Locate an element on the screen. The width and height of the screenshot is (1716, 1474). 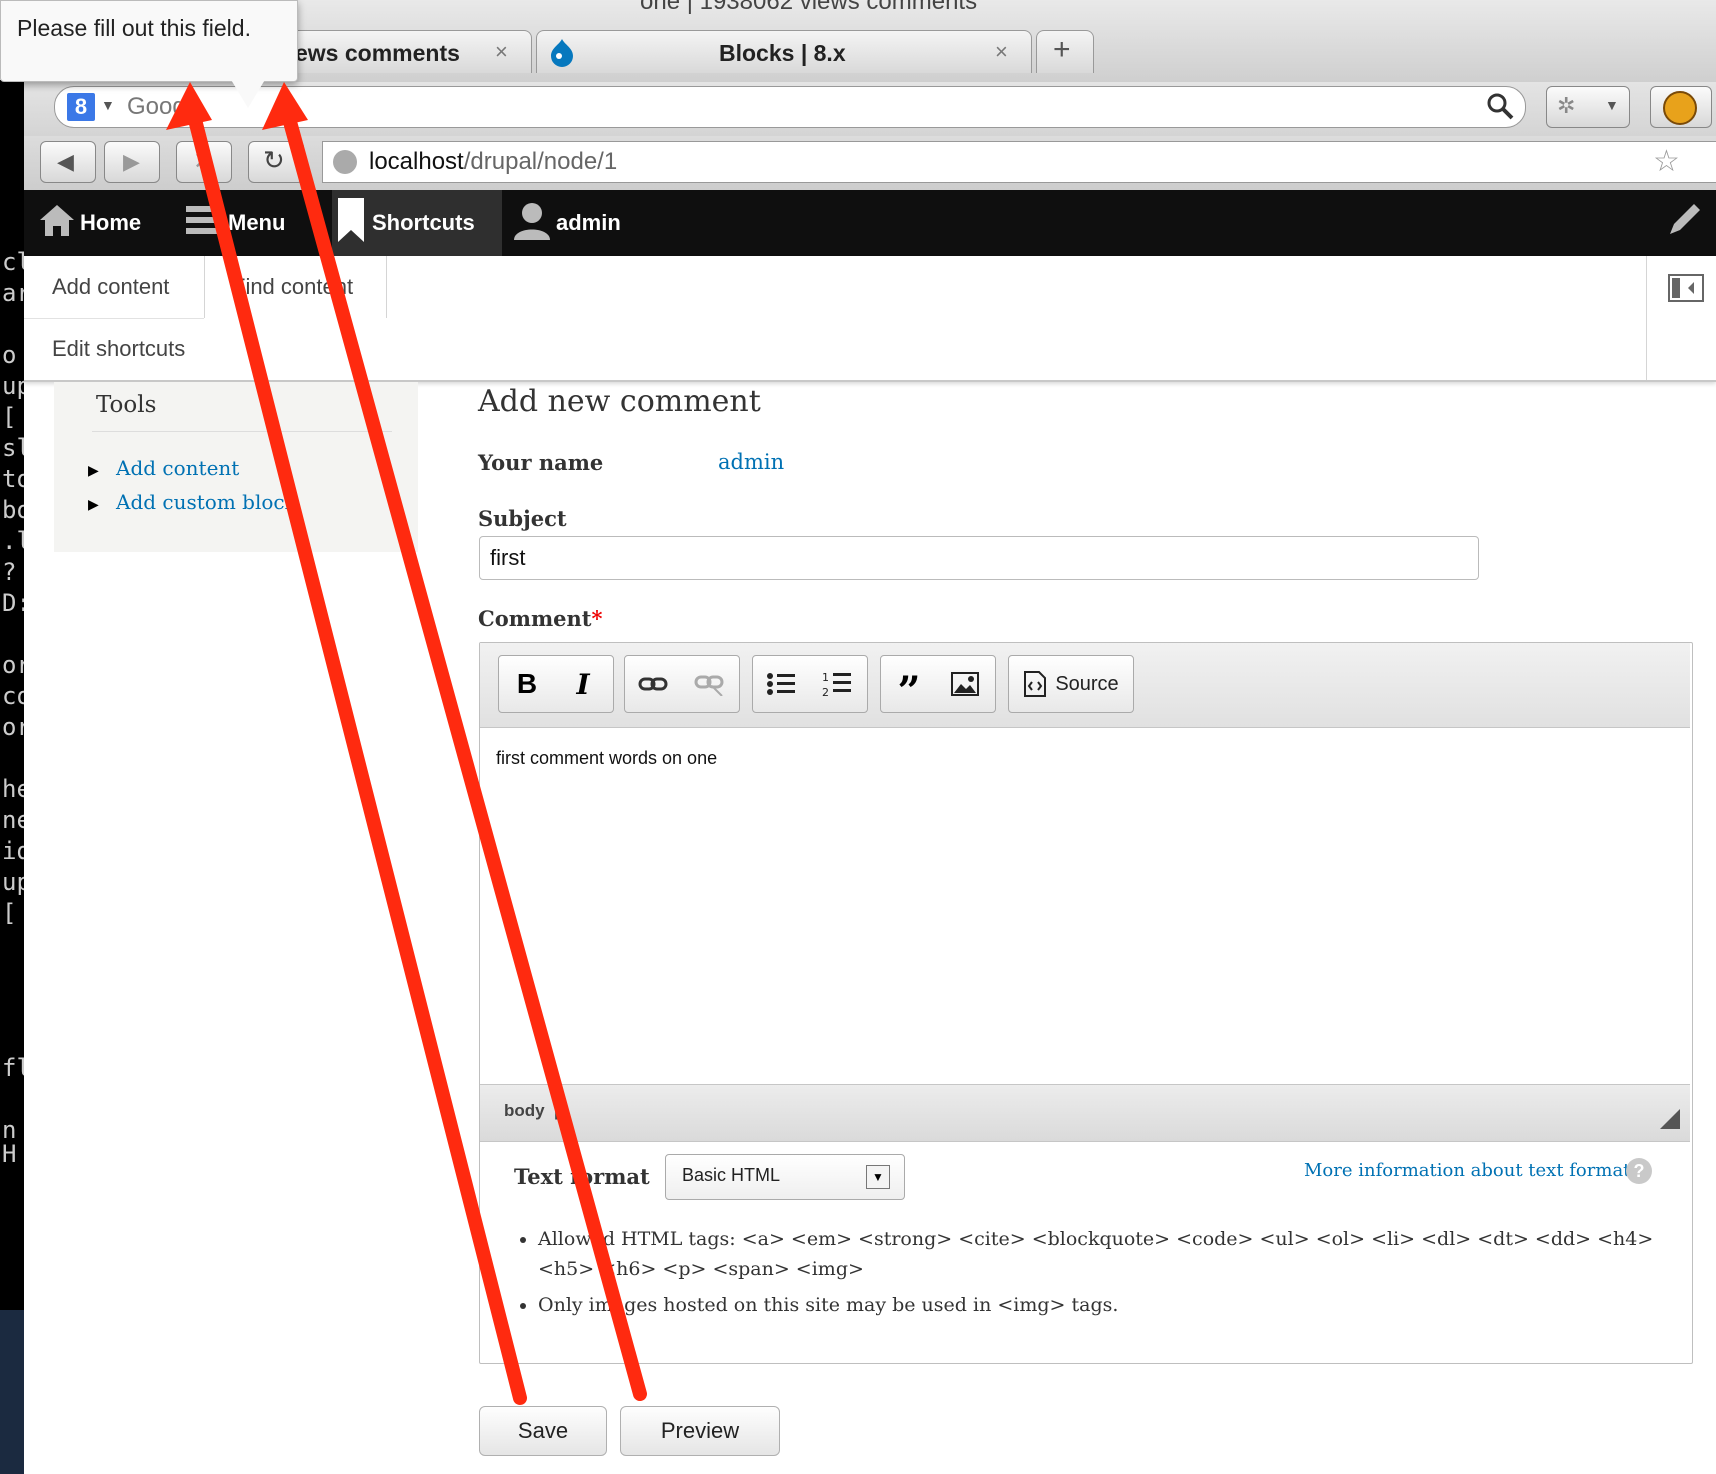
toolbar-shortcuts-label: Shortcuts is located at coordinates (423, 222).